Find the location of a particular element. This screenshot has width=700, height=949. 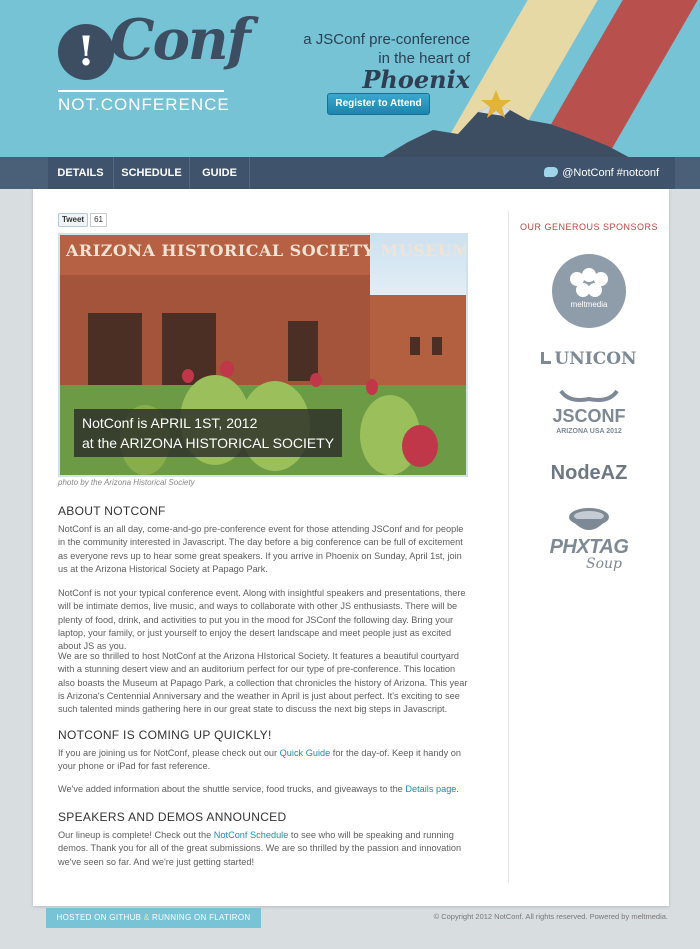

museum-sign: ARIZONA HISTORICAL SOCIETY MUSEUM is located at coordinates (267, 250).